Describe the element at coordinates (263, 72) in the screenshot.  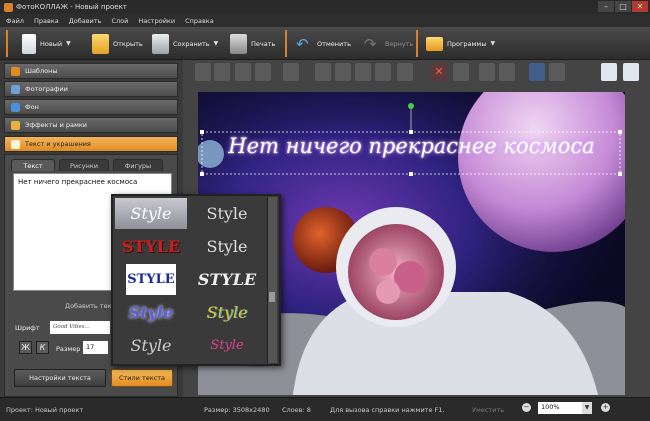
I see `layer-back-icon` at that location.